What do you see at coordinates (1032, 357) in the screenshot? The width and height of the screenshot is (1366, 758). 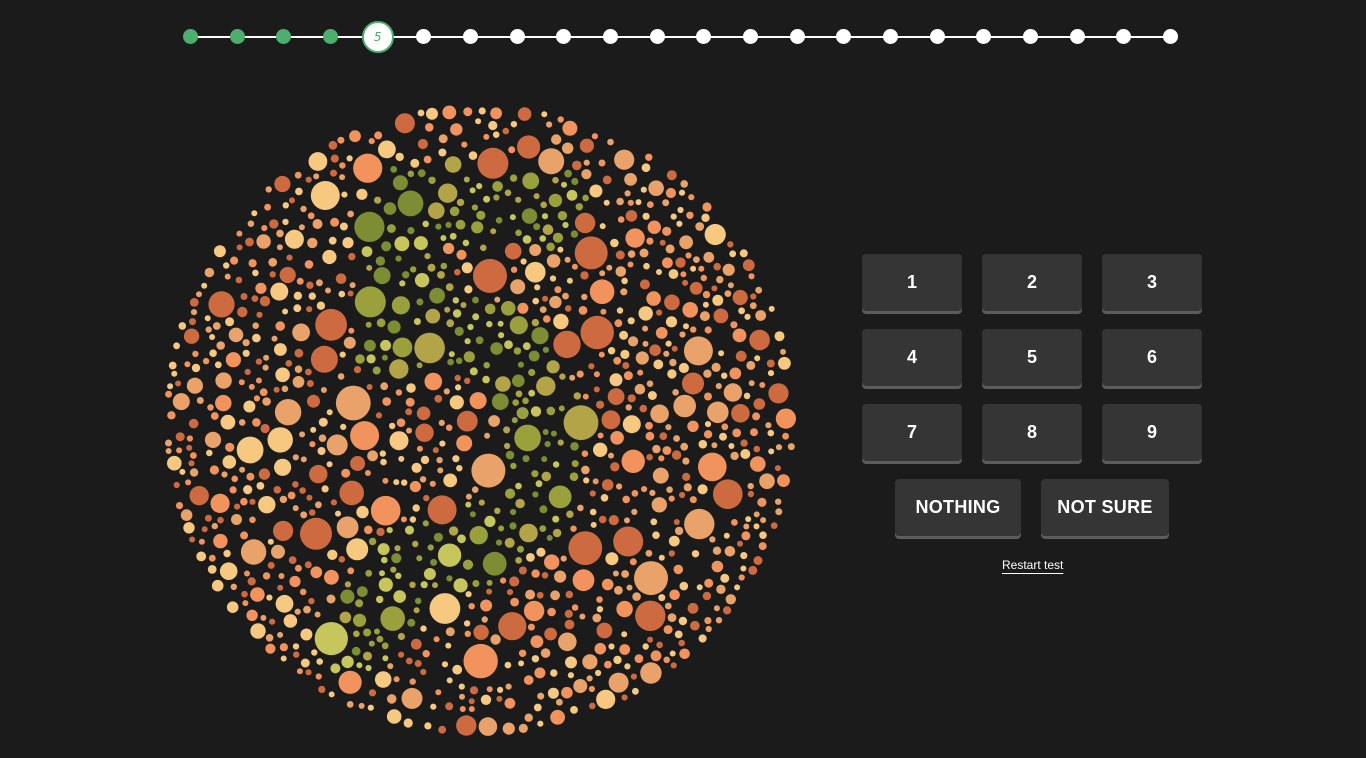 I see `answer-button-5: 5` at bounding box center [1032, 357].